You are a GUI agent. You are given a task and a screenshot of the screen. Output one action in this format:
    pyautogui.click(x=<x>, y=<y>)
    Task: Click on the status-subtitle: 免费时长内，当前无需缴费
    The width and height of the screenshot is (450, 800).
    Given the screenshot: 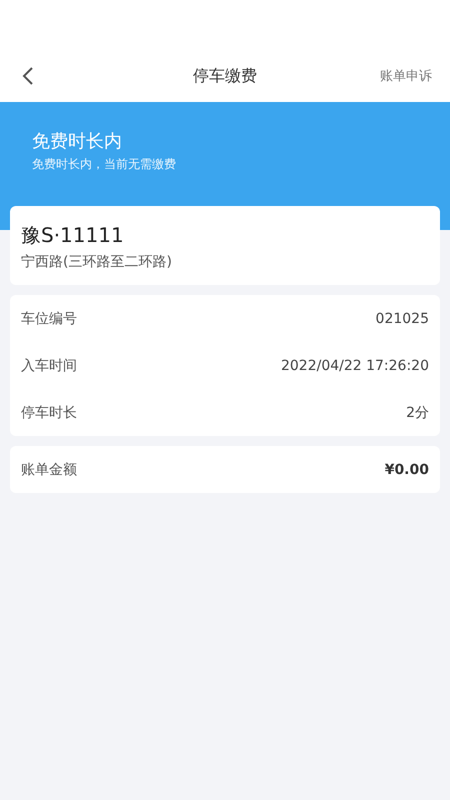 What is the action you would take?
    pyautogui.click(x=104, y=164)
    